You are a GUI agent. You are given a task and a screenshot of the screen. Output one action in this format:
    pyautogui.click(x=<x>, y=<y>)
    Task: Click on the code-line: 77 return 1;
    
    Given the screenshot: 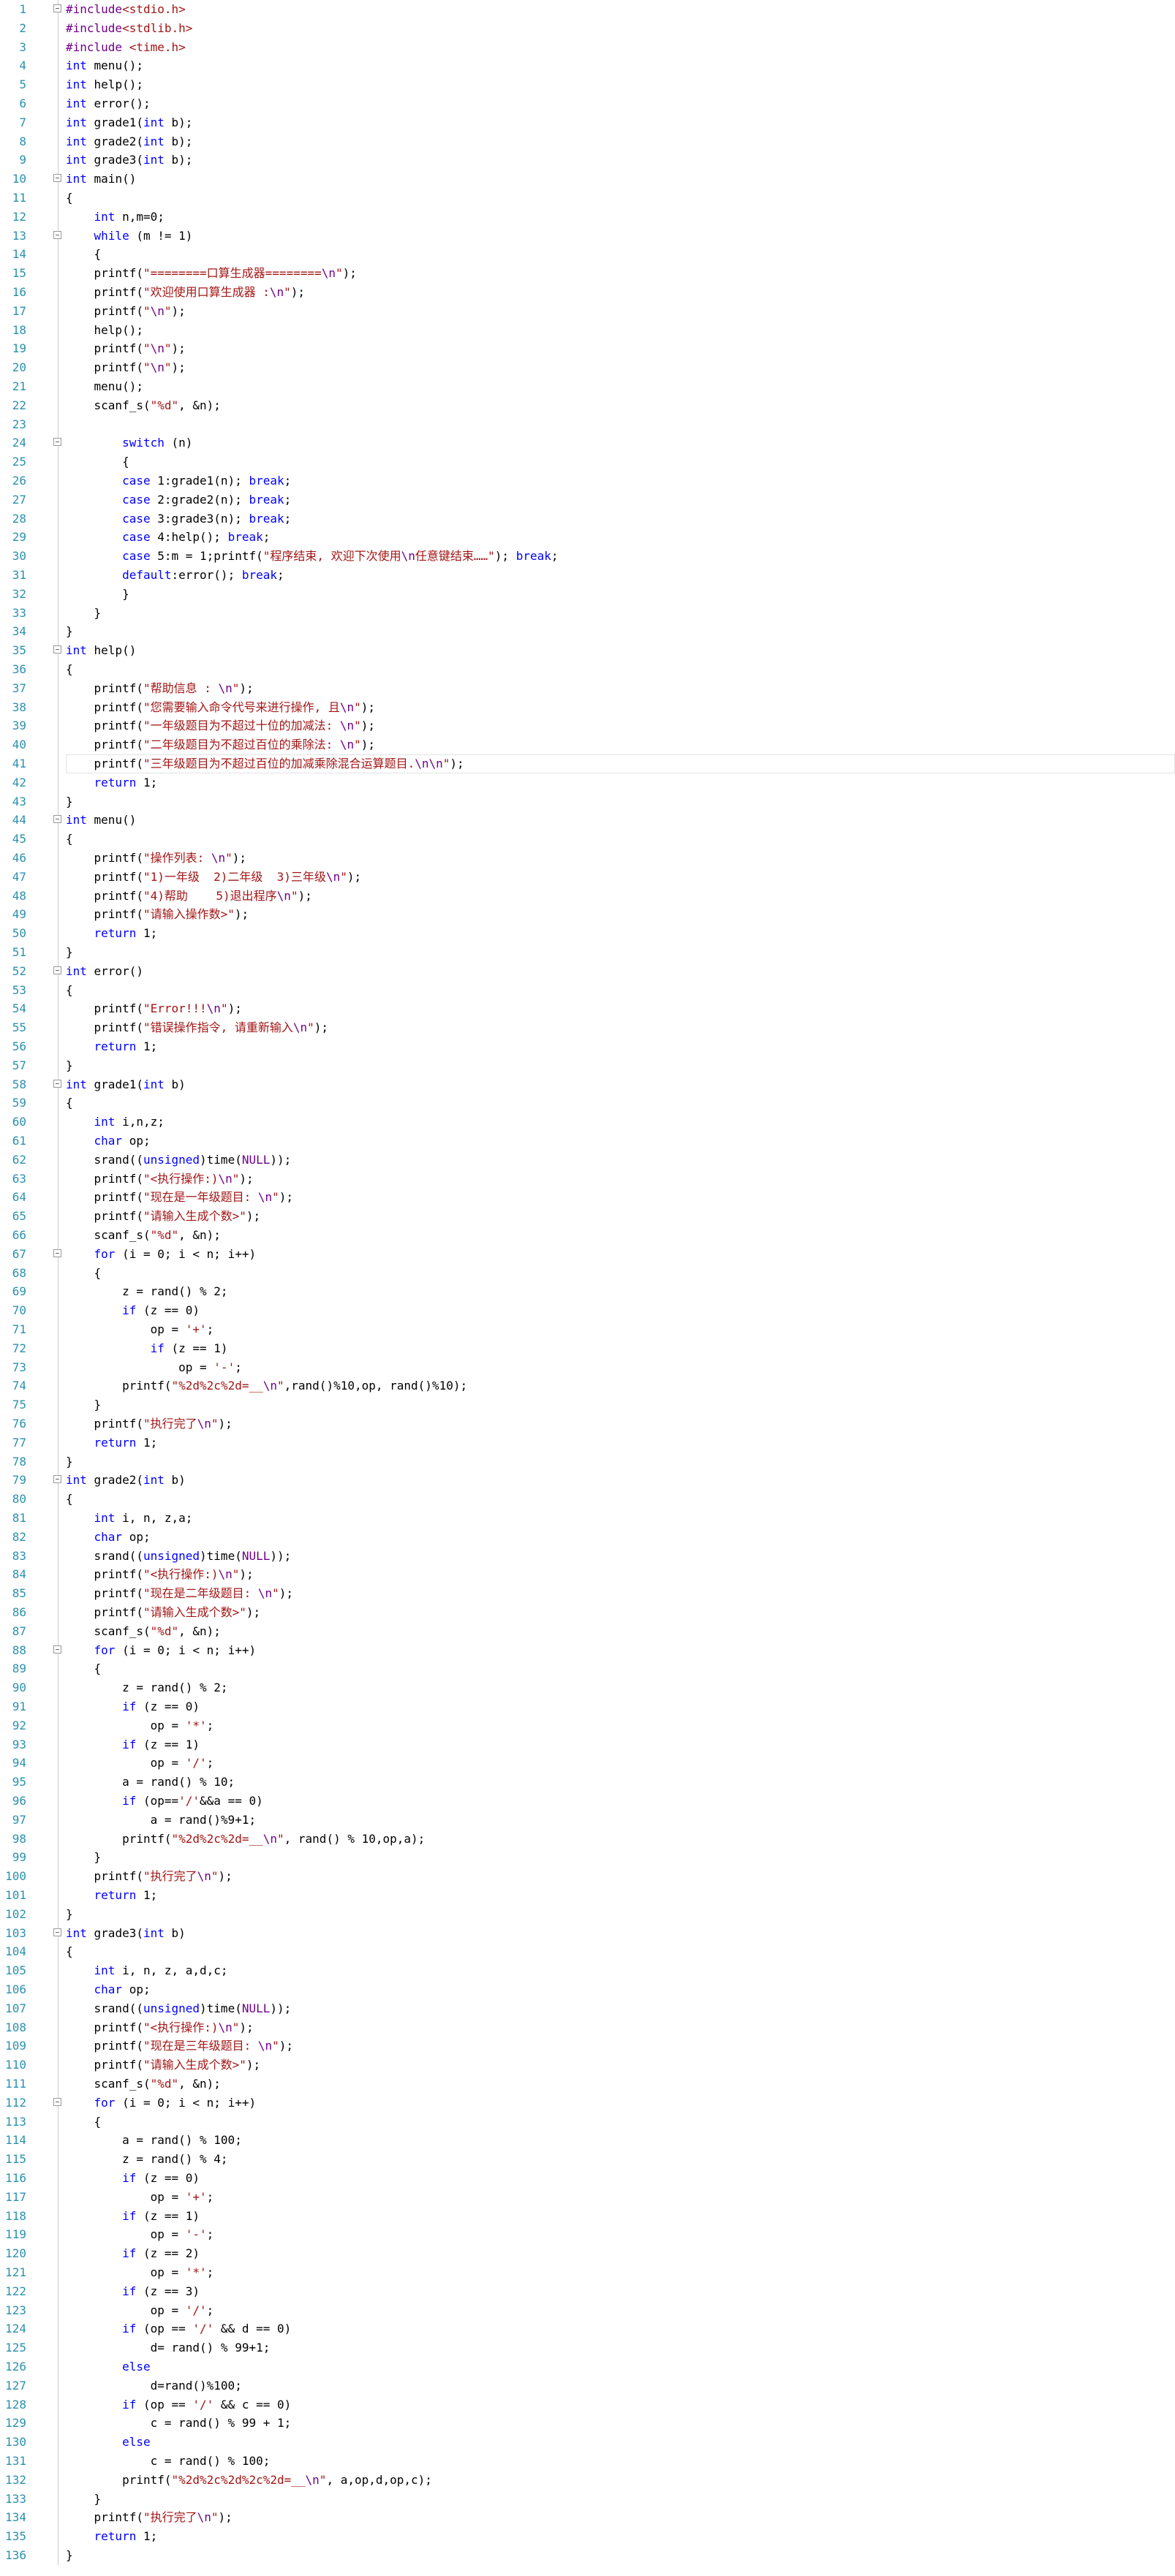 What is the action you would take?
    pyautogui.click(x=587, y=1442)
    